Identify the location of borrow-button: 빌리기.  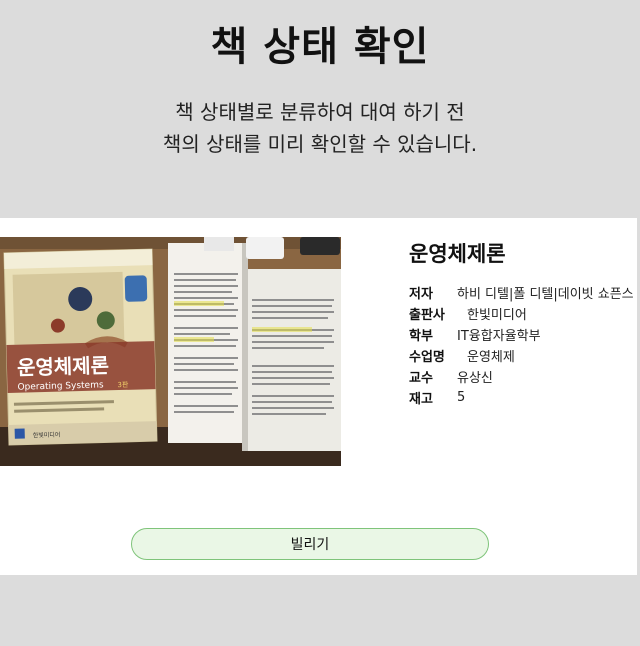
(310, 544).